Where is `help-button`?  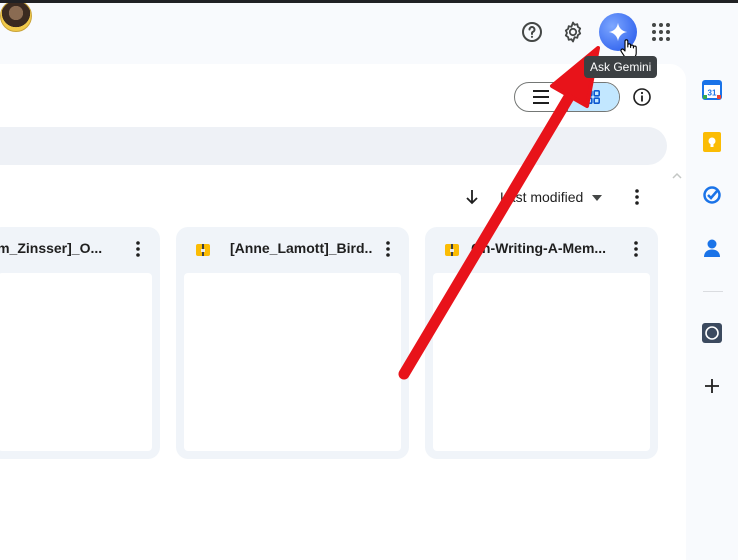
help-button is located at coordinates (532, 32).